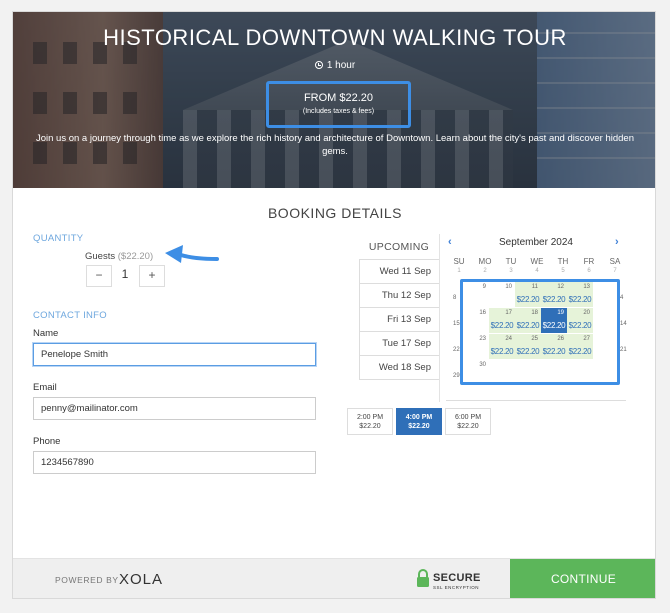 The image size is (670, 613). Describe the element at coordinates (528, 294) in the screenshot. I see `calendar-day-available: 11 $22.20` at that location.